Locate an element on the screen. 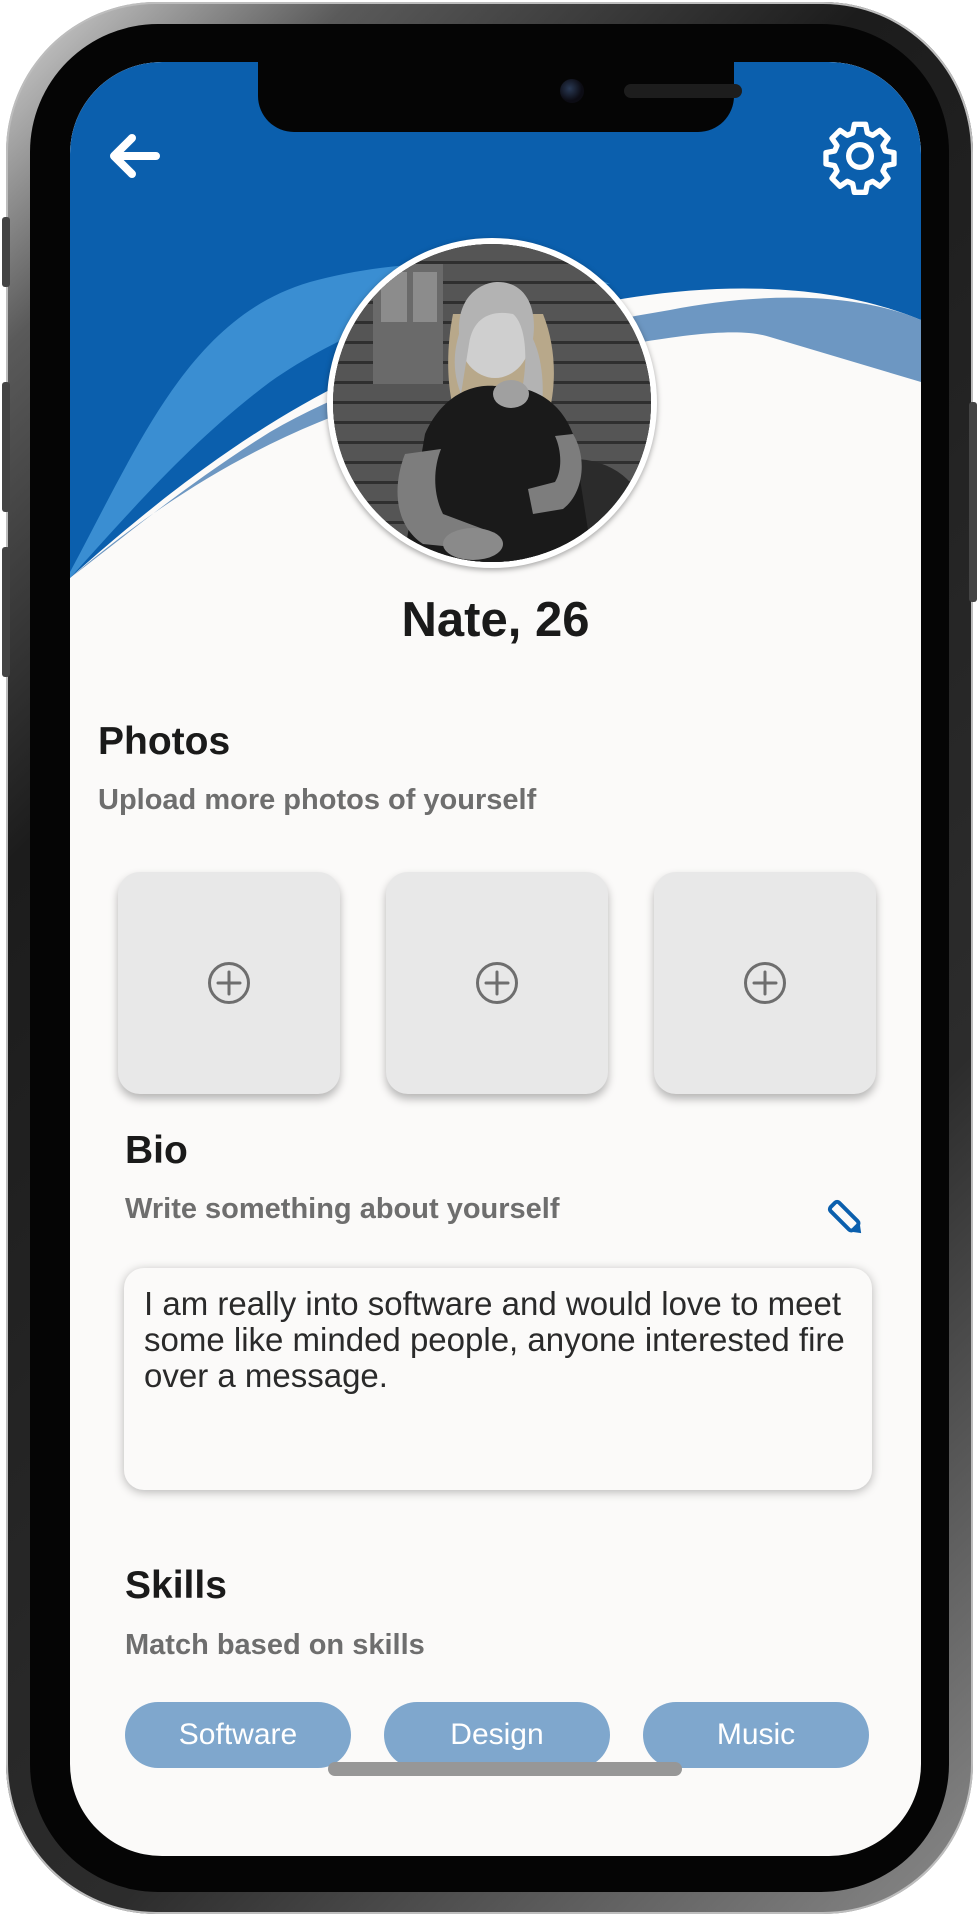 The height and width of the screenshot is (1920, 979). profile-avatar is located at coordinates (492, 403).